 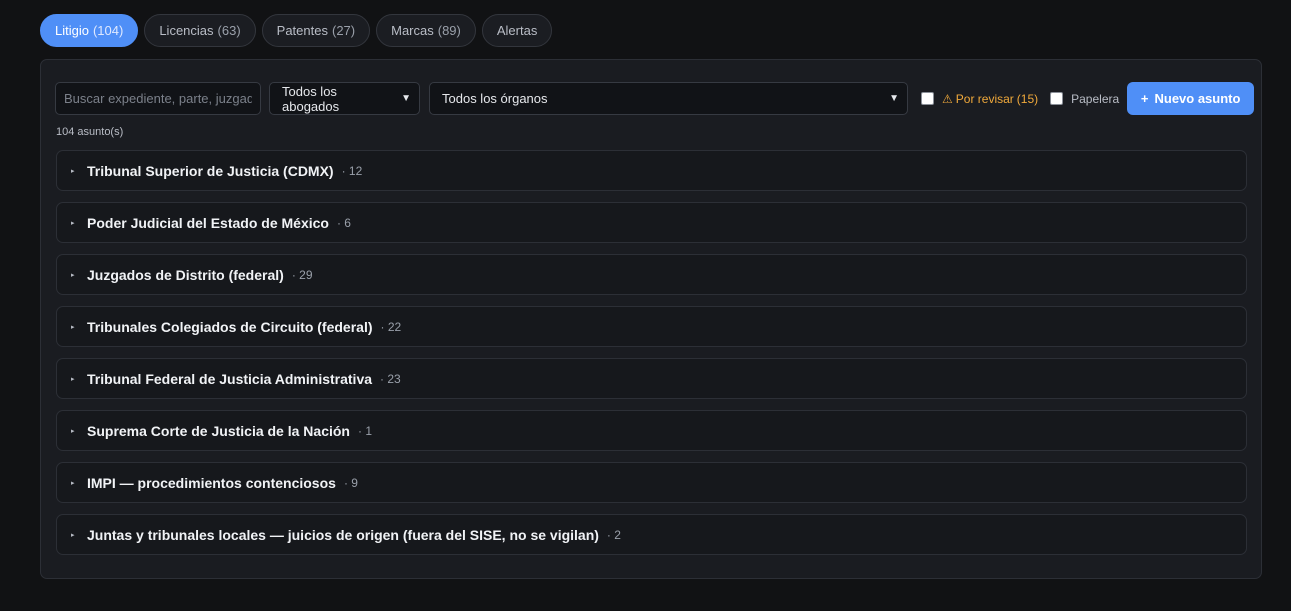 I want to click on search-input, so click(x=158, y=98).